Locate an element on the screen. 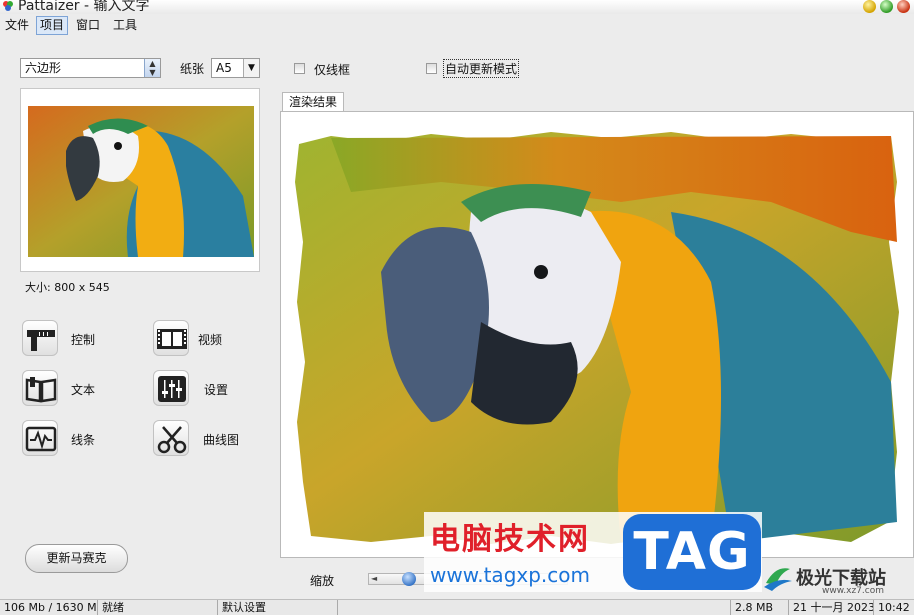 The height and width of the screenshot is (615, 914). menu-project: 项目 is located at coordinates (52, 25).